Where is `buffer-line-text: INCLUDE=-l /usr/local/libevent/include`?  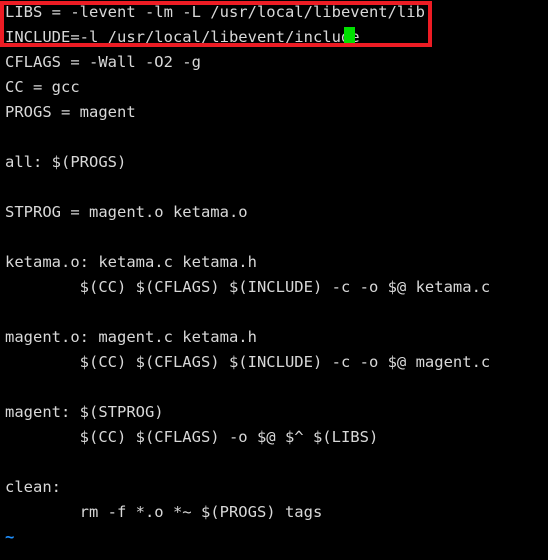 buffer-line-text: INCLUDE=-l /usr/local/libevent/include is located at coordinates (182, 37).